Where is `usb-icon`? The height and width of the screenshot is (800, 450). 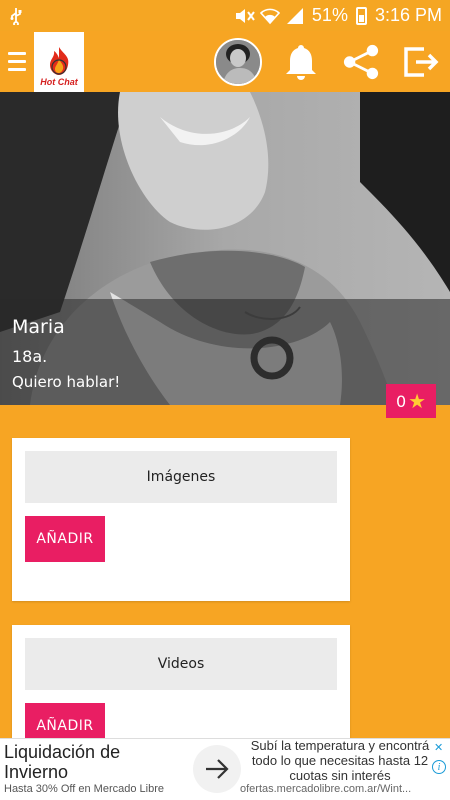
usb-icon is located at coordinates (17, 17).